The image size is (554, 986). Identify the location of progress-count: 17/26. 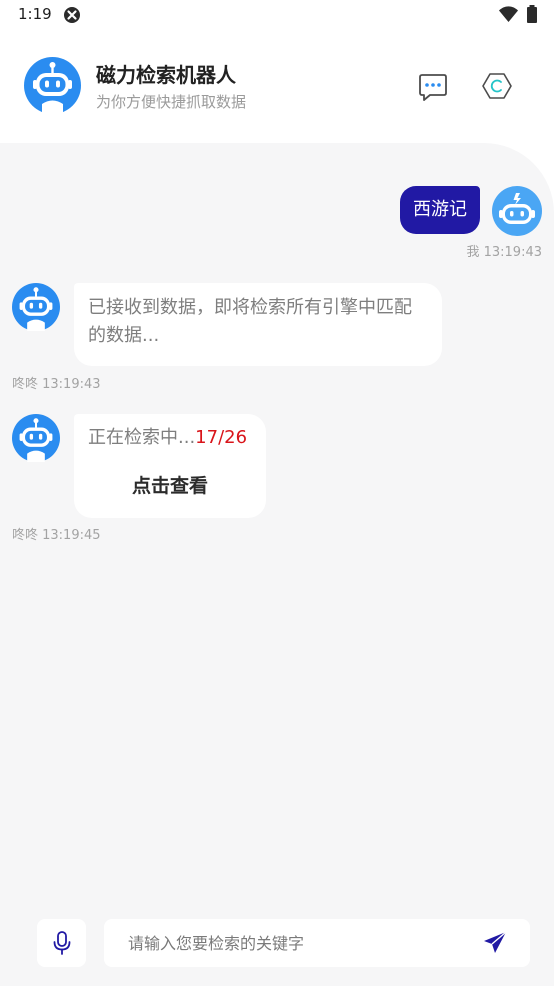
(221, 437).